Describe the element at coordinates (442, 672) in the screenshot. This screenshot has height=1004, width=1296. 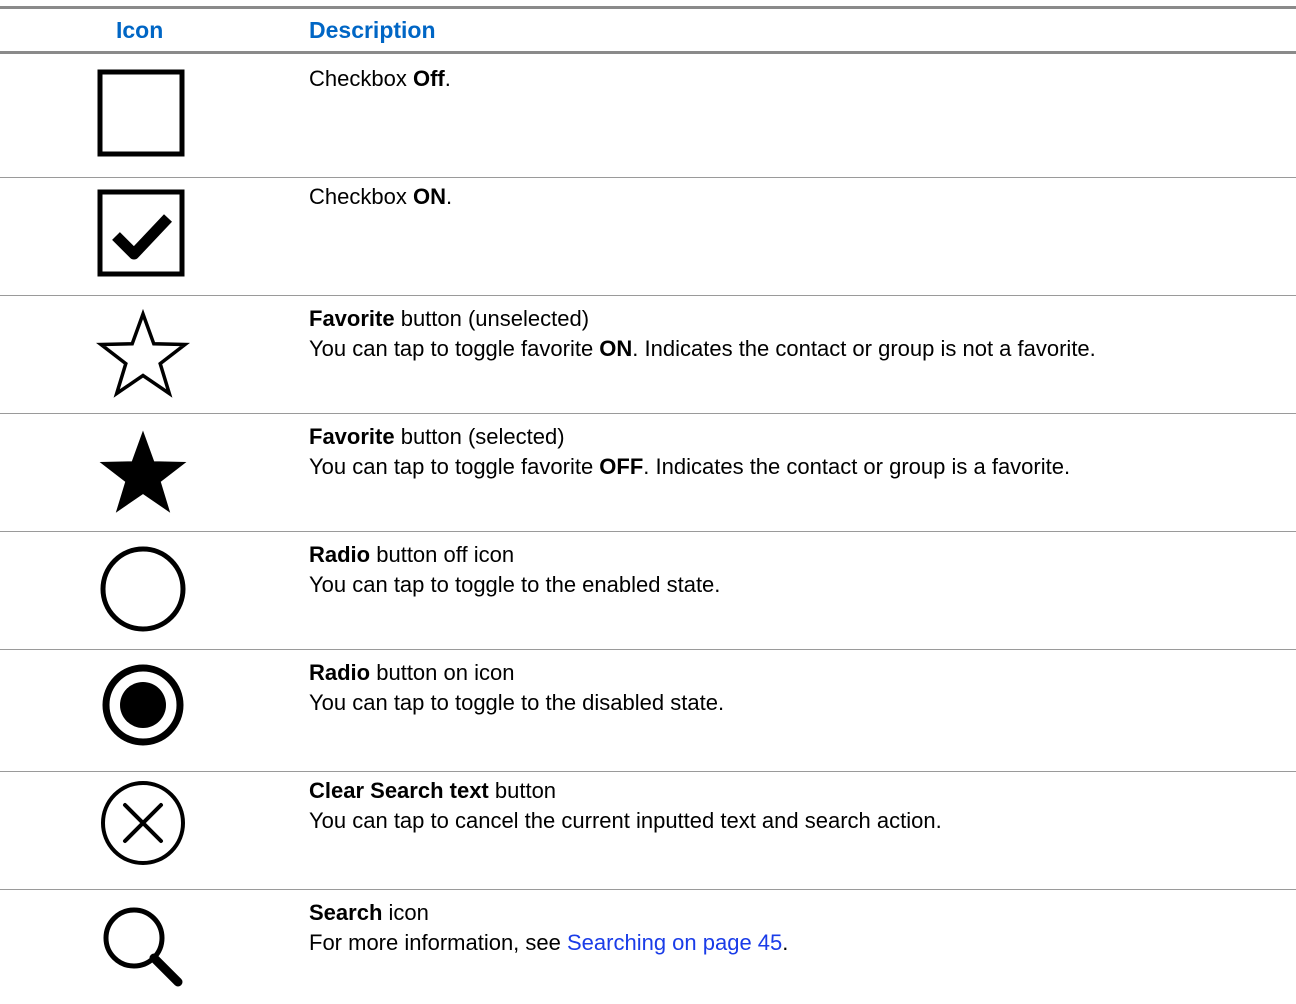
I see `desc-text: button on icon` at that location.